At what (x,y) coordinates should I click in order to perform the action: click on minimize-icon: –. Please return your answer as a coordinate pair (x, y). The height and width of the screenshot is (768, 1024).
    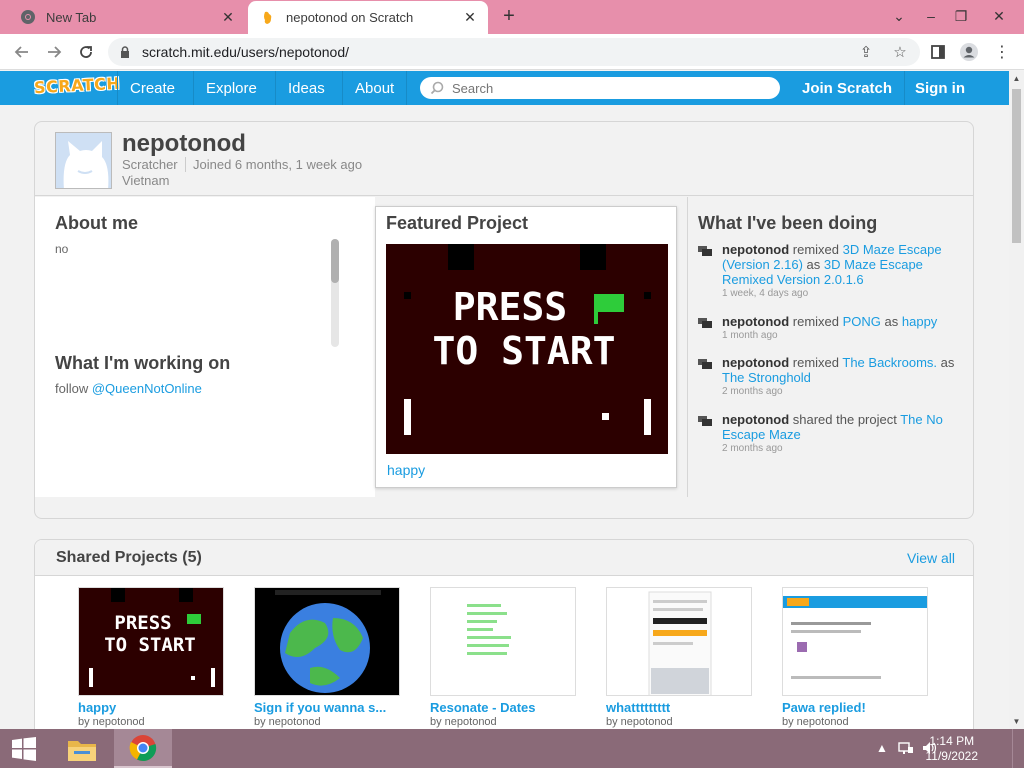
    Looking at the image, I should click on (931, 16).